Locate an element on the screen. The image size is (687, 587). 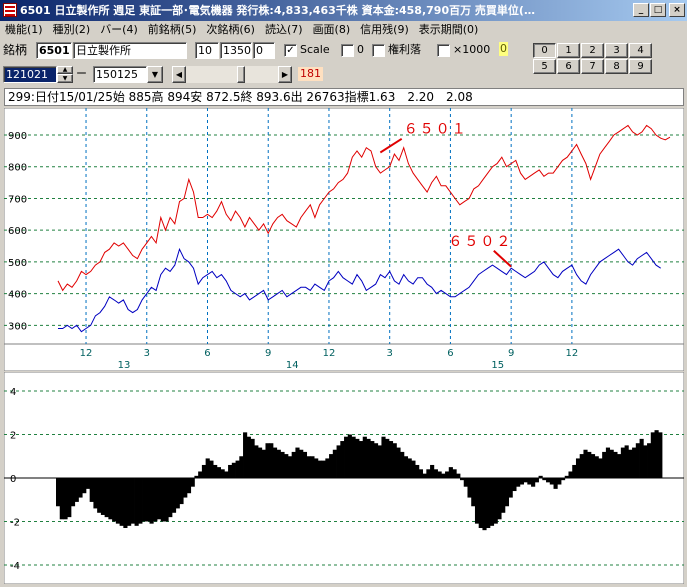
spin-down-icon: ▼ is located at coordinates (65, 78).